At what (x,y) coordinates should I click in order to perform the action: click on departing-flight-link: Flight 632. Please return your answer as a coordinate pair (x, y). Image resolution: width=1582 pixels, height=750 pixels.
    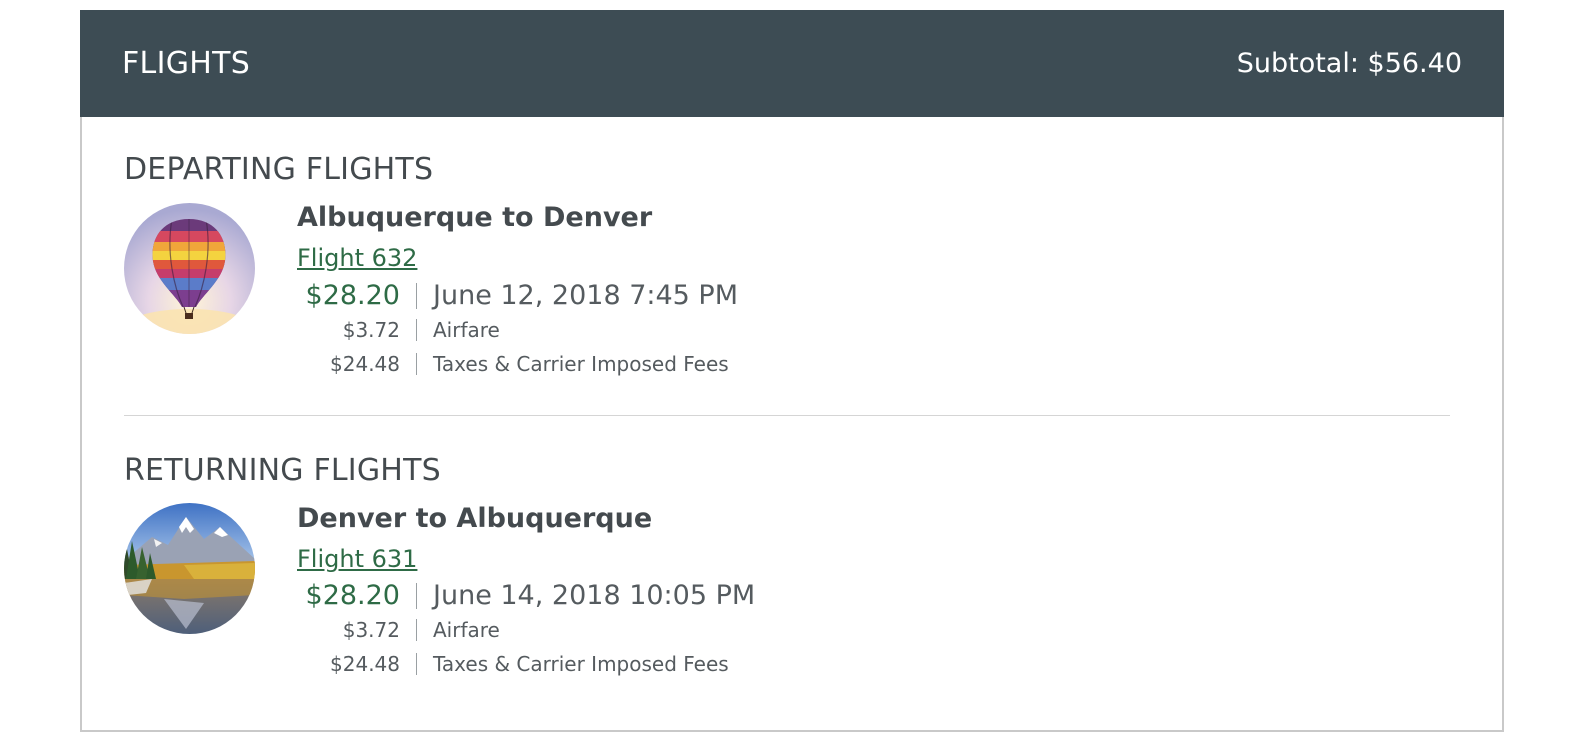
    Looking at the image, I should click on (357, 258).